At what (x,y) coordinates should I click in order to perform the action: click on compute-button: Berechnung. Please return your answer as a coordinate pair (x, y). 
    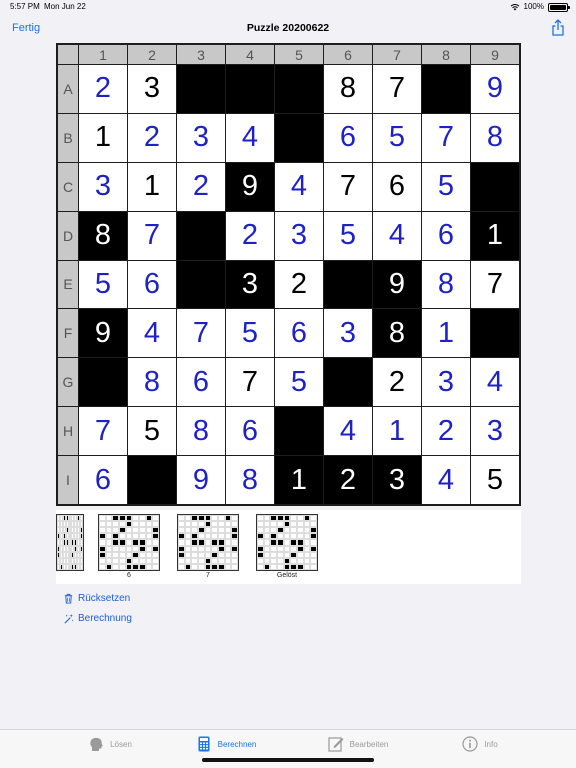
    Looking at the image, I should click on (97, 618).